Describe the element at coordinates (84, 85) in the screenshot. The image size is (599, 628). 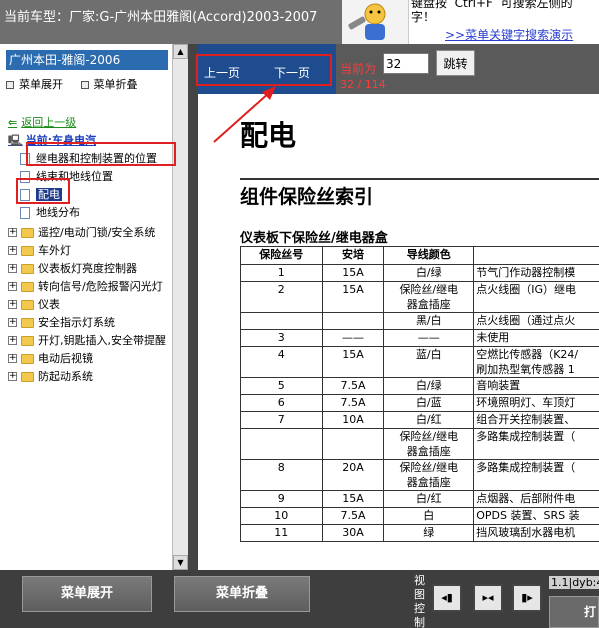
I see `collapse-icon` at that location.